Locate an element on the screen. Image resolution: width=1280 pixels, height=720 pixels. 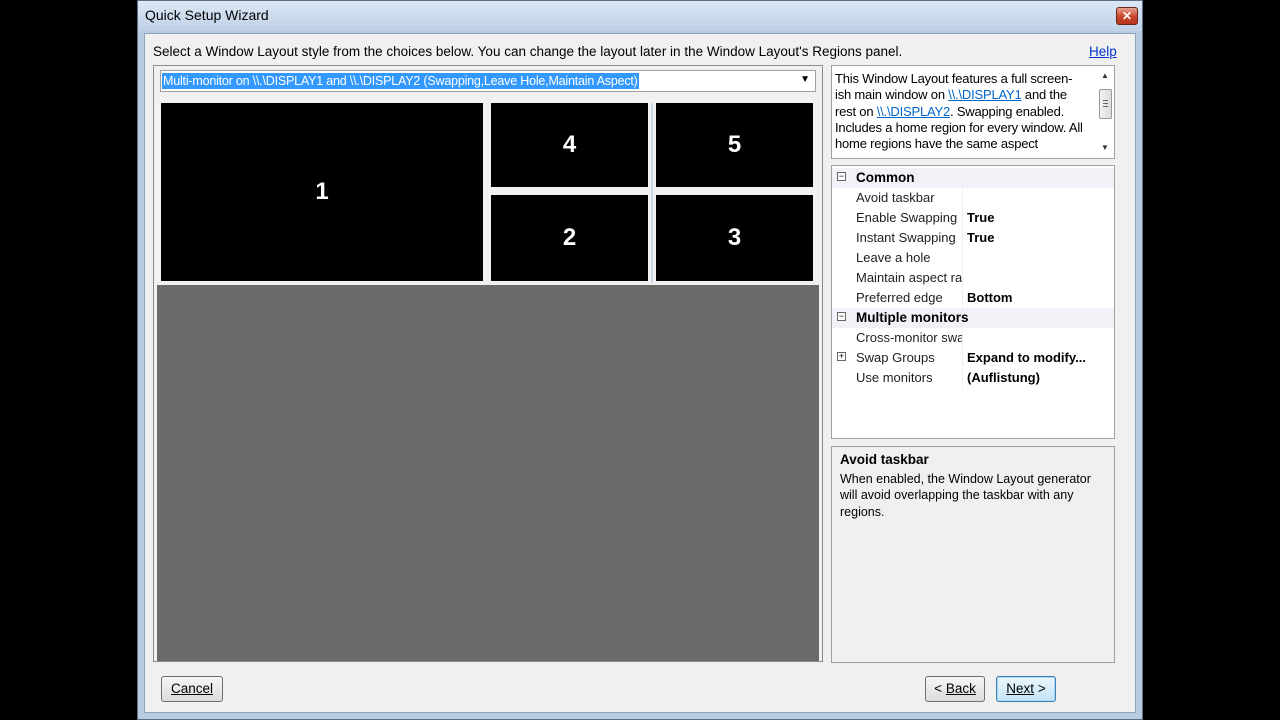
help-link: Help is located at coordinates (1103, 51).